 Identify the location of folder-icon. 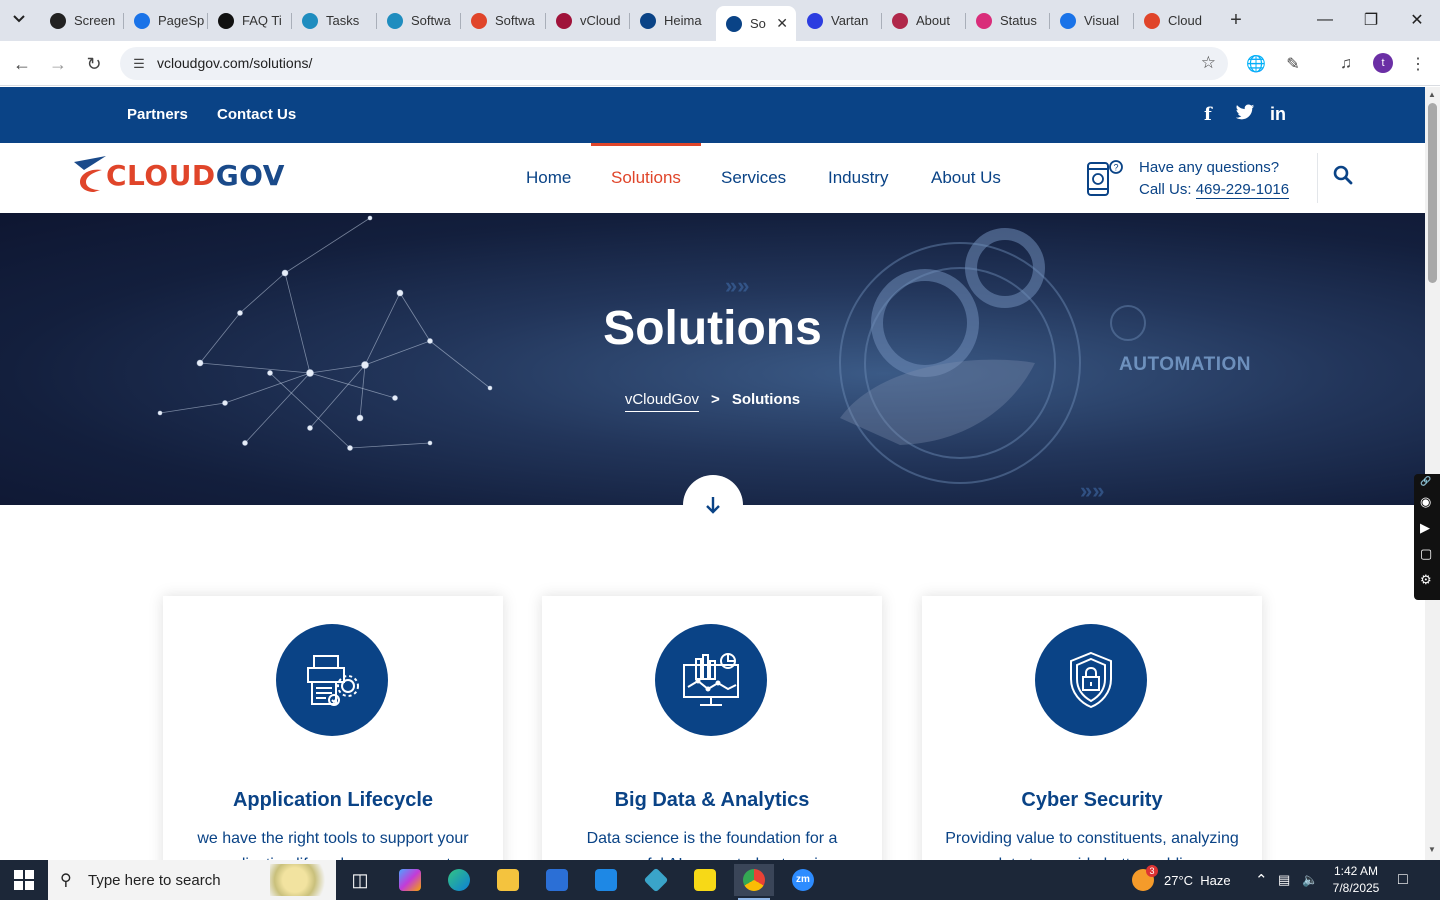
(508, 880).